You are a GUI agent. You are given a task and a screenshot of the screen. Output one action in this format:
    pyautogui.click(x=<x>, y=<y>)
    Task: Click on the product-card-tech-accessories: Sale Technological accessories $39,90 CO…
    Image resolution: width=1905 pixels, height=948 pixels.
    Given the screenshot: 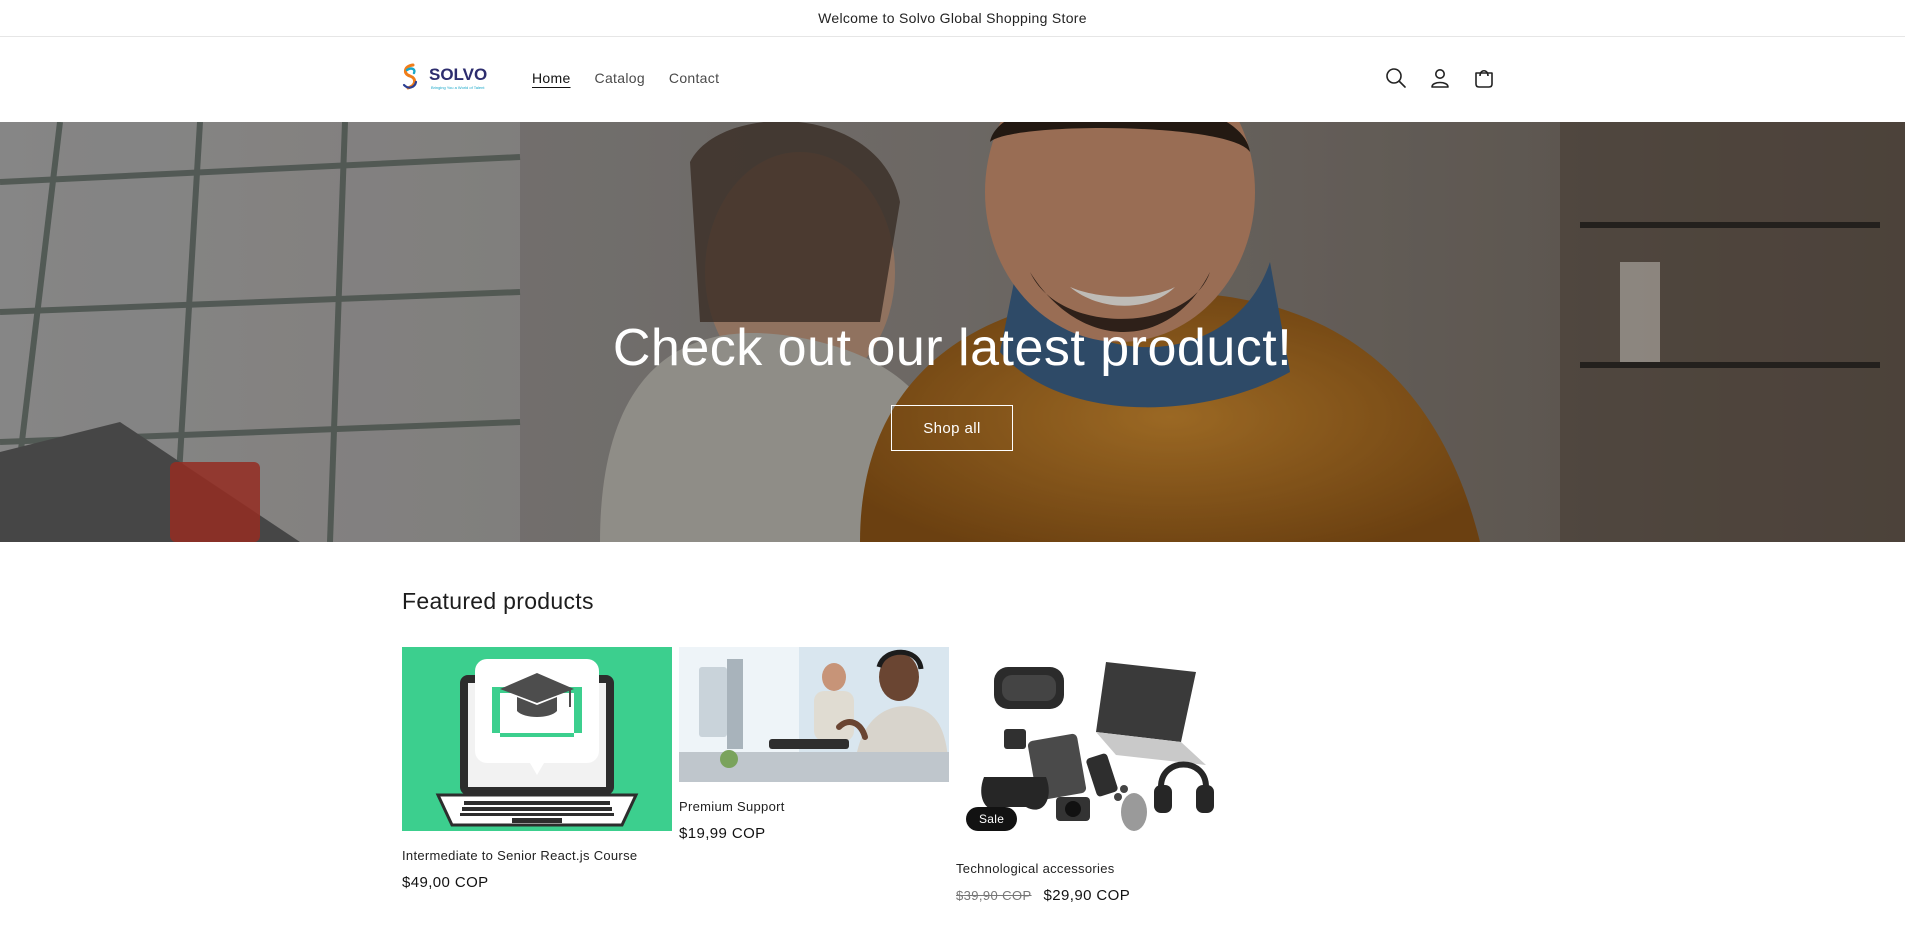 What is the action you would take?
    pyautogui.click(x=1091, y=777)
    